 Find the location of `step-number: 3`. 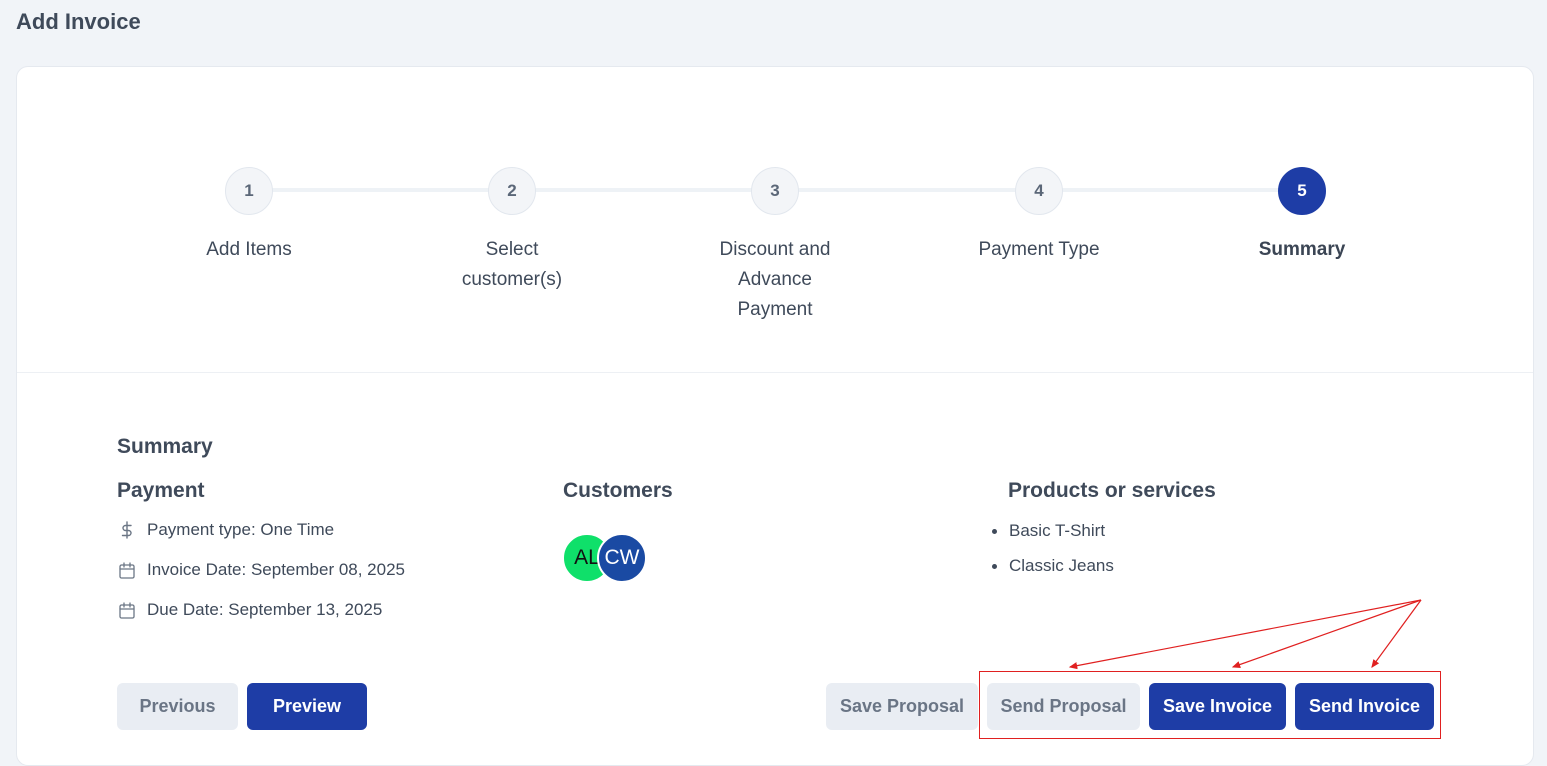

step-number: 3 is located at coordinates (775, 191).